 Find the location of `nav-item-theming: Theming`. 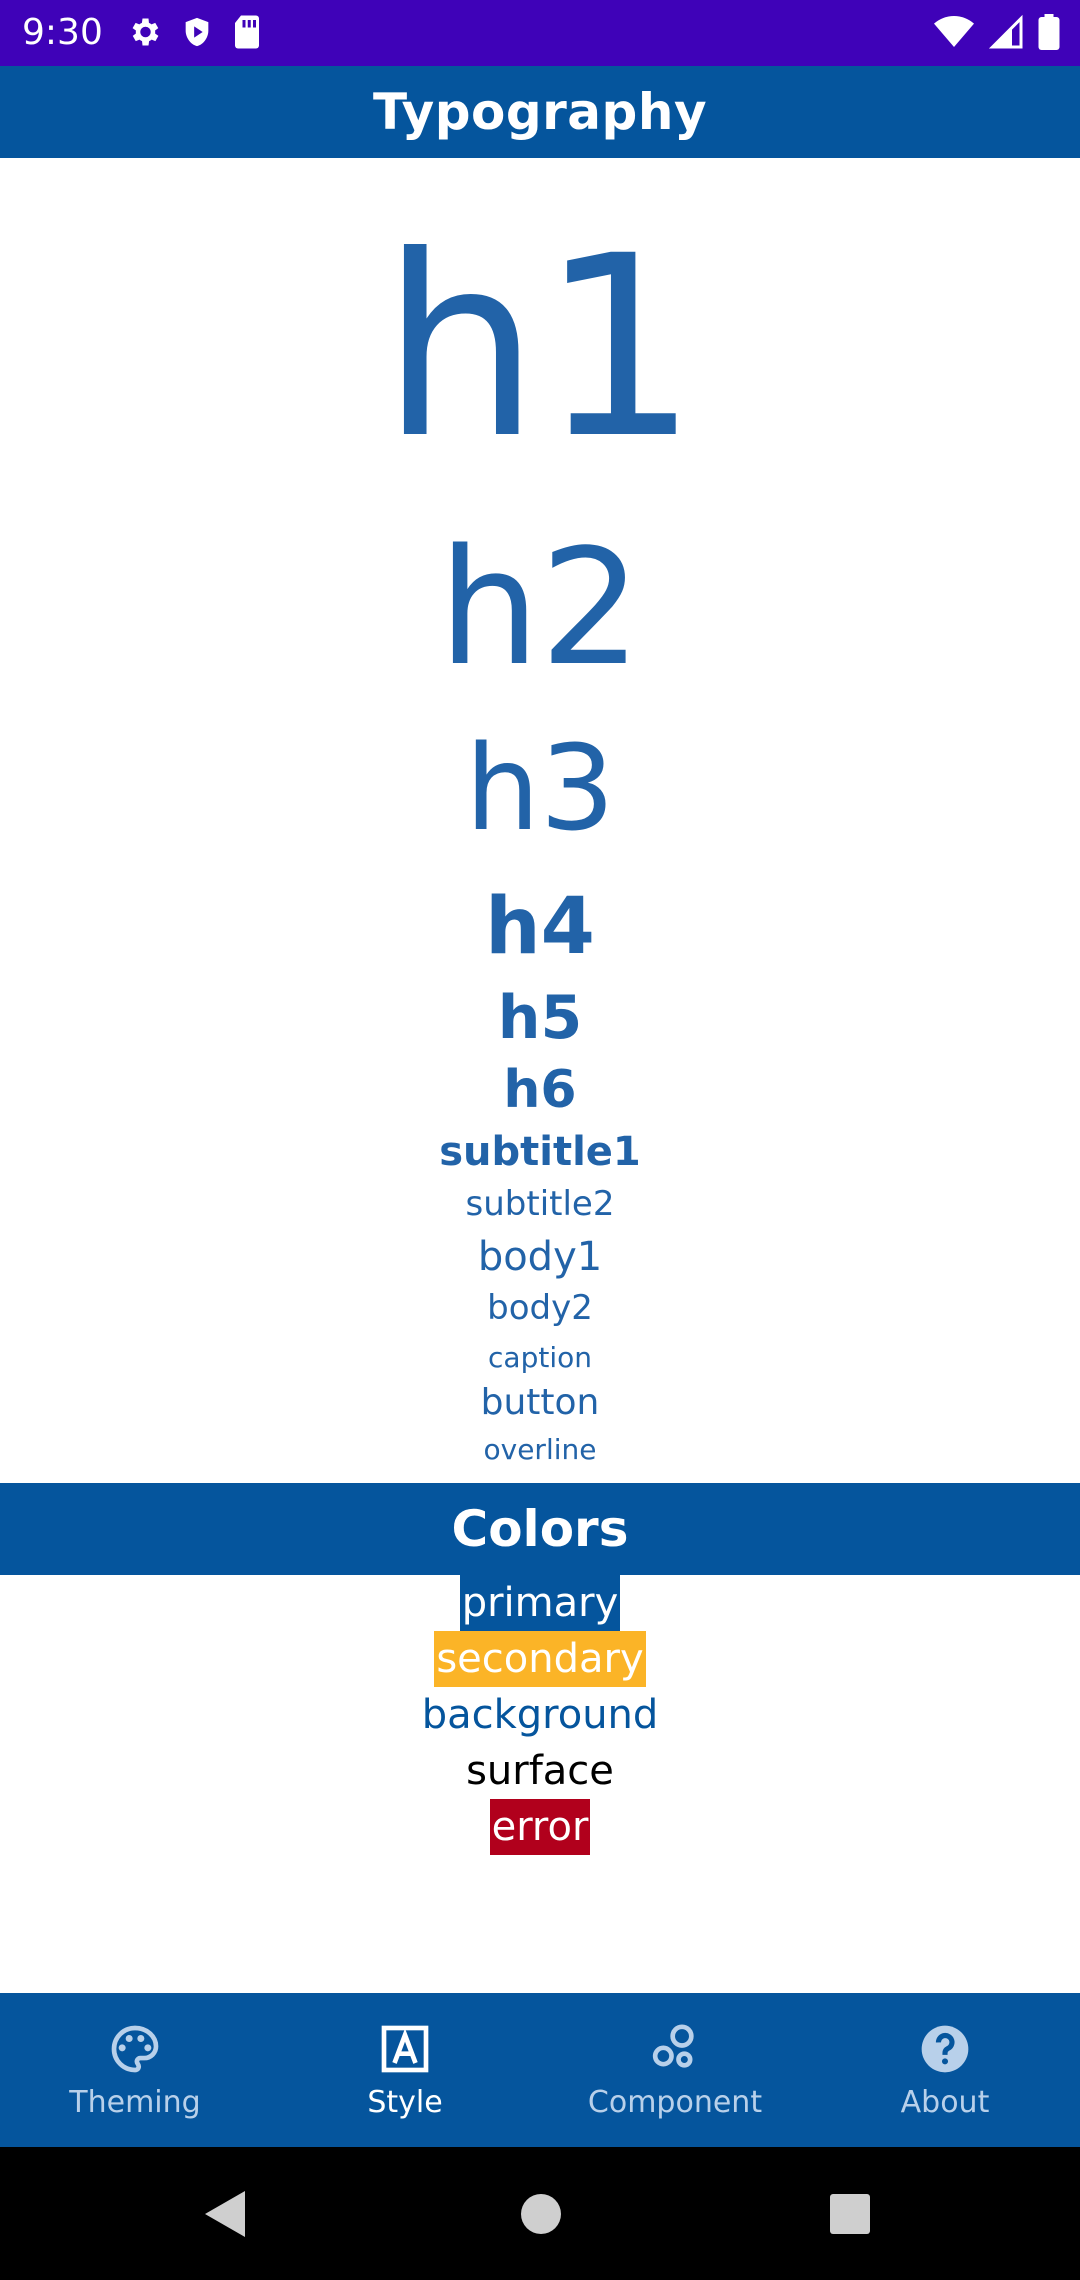

nav-item-theming: Theming is located at coordinates (135, 2070).